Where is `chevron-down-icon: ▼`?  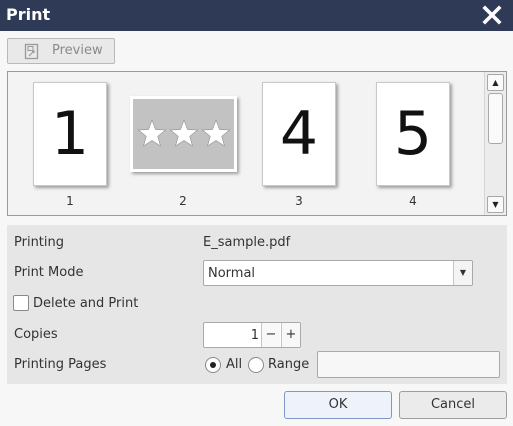
chevron-down-icon: ▼ is located at coordinates (462, 273).